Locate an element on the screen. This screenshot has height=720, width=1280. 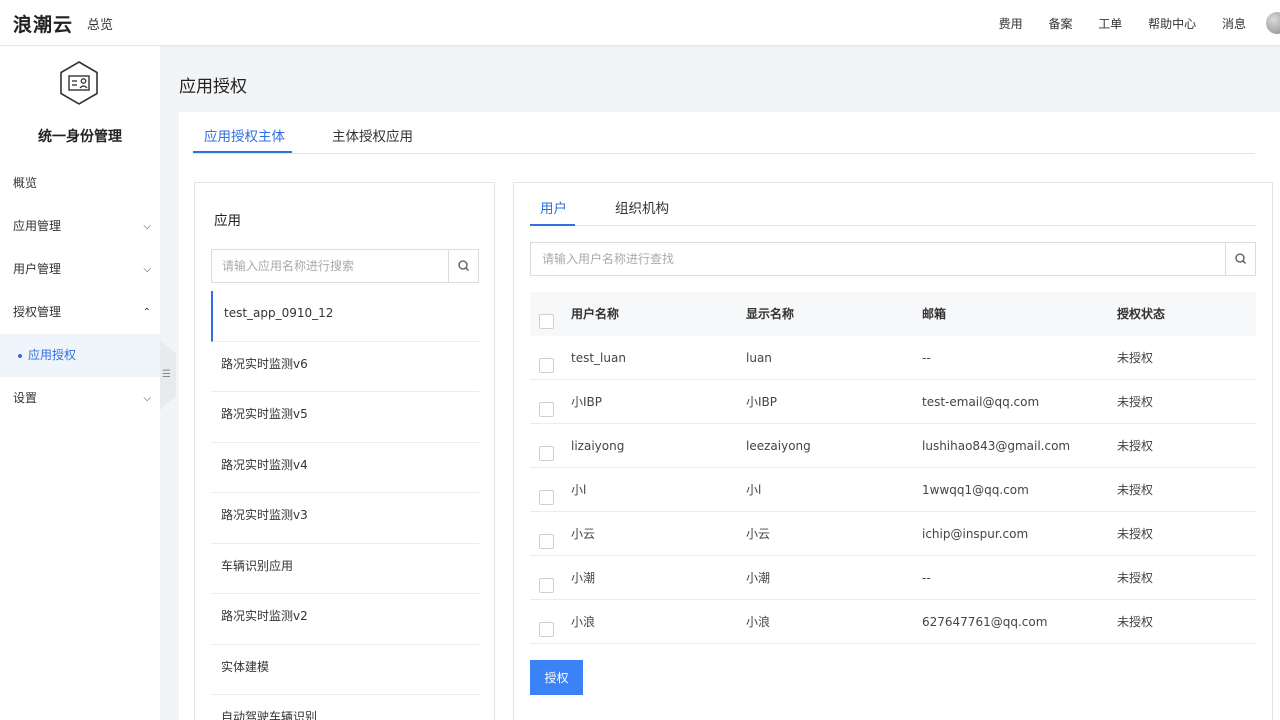
sidebar-menu: 概览 应用管理 ⌵ 用户管理 ⌵ 授权管理 ⌃ 应用授权 设置 ⌵ is located at coordinates (80, 291).